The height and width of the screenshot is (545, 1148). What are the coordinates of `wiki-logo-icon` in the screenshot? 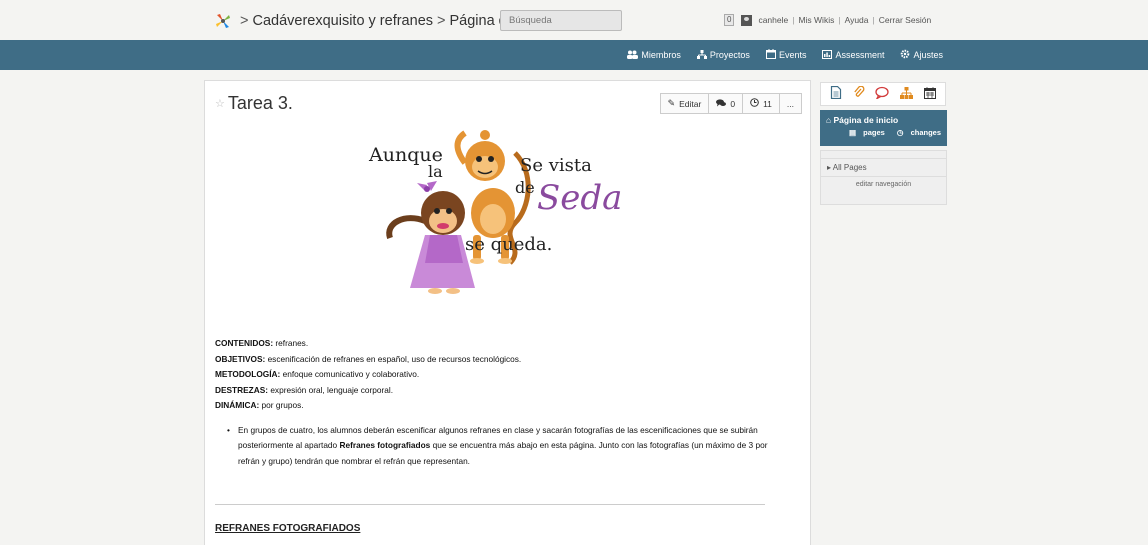 It's located at (223, 21).